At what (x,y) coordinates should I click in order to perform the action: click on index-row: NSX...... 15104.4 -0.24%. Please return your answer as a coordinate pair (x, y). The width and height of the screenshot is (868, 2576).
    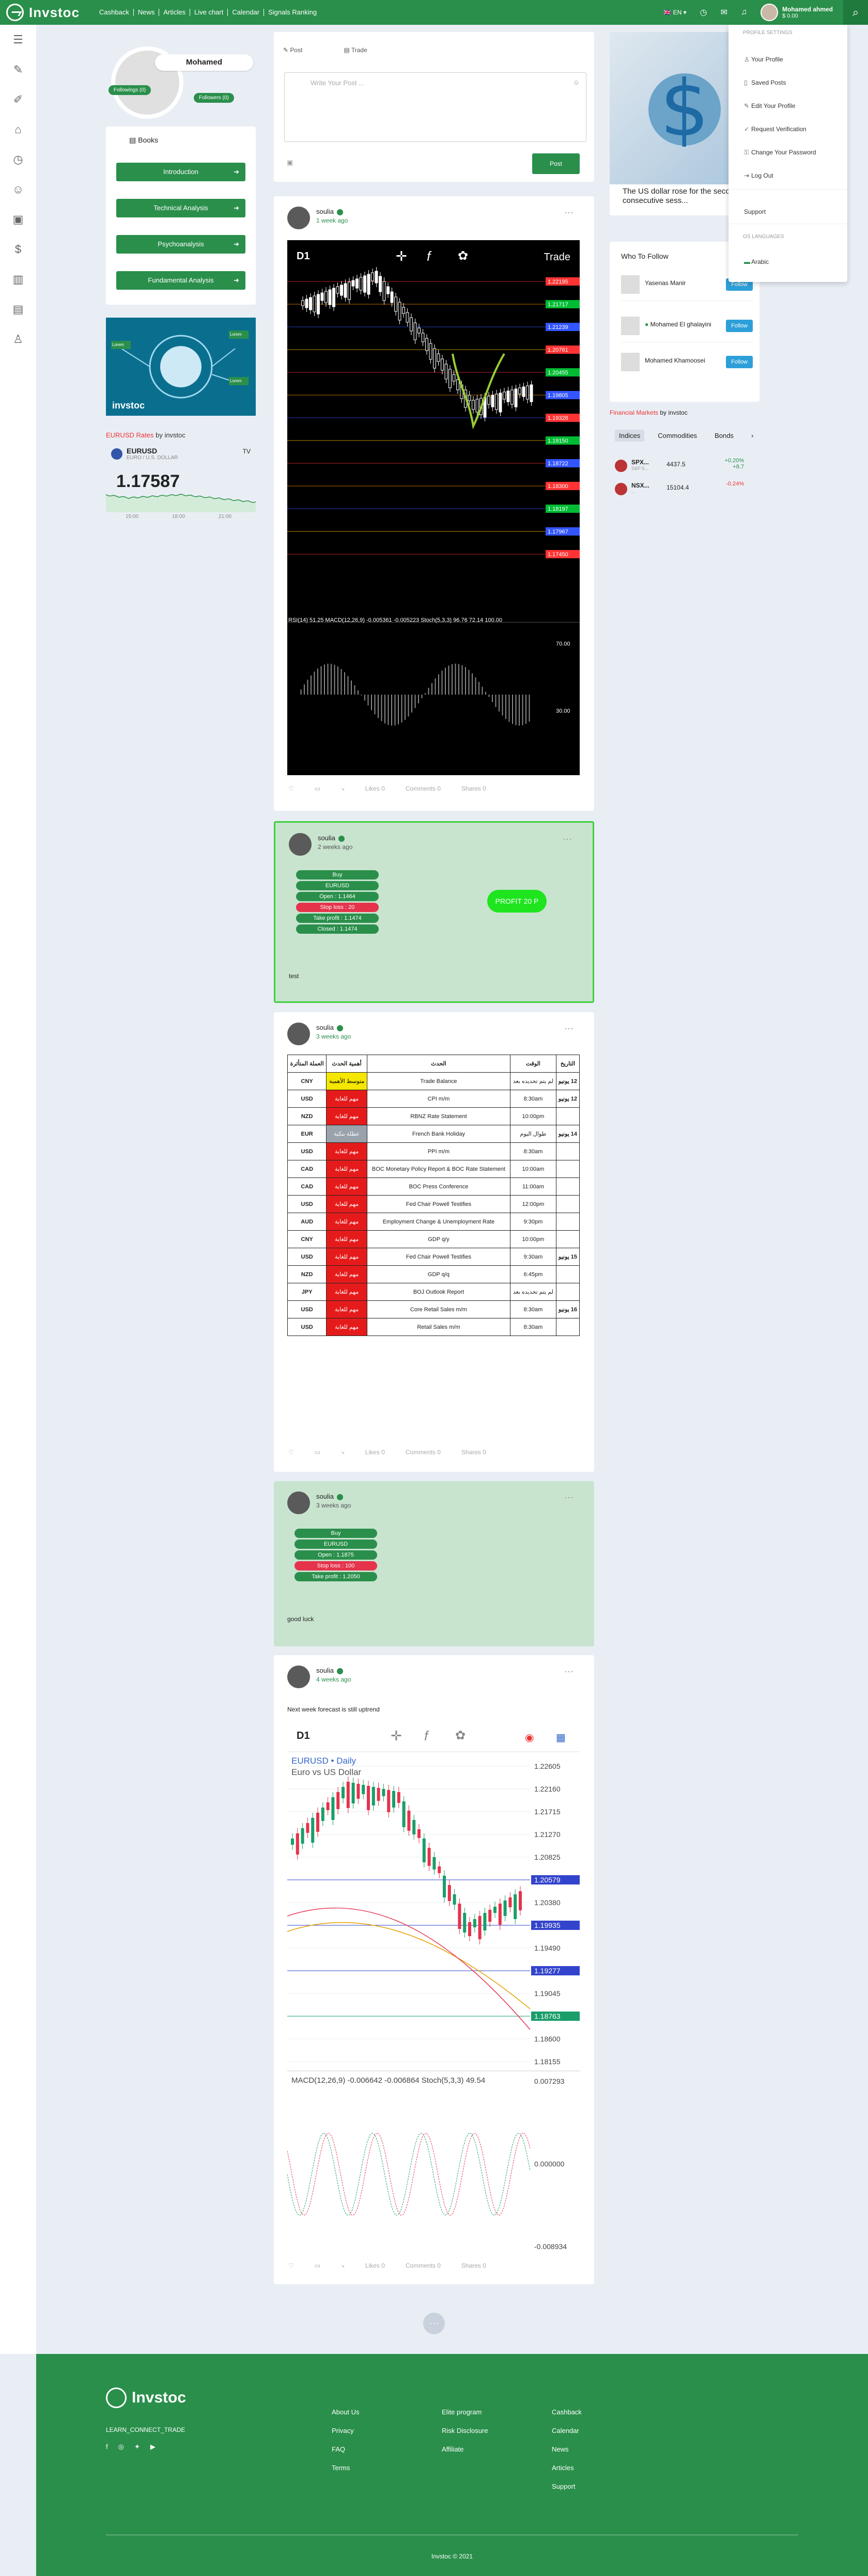
    Looking at the image, I should click on (685, 489).